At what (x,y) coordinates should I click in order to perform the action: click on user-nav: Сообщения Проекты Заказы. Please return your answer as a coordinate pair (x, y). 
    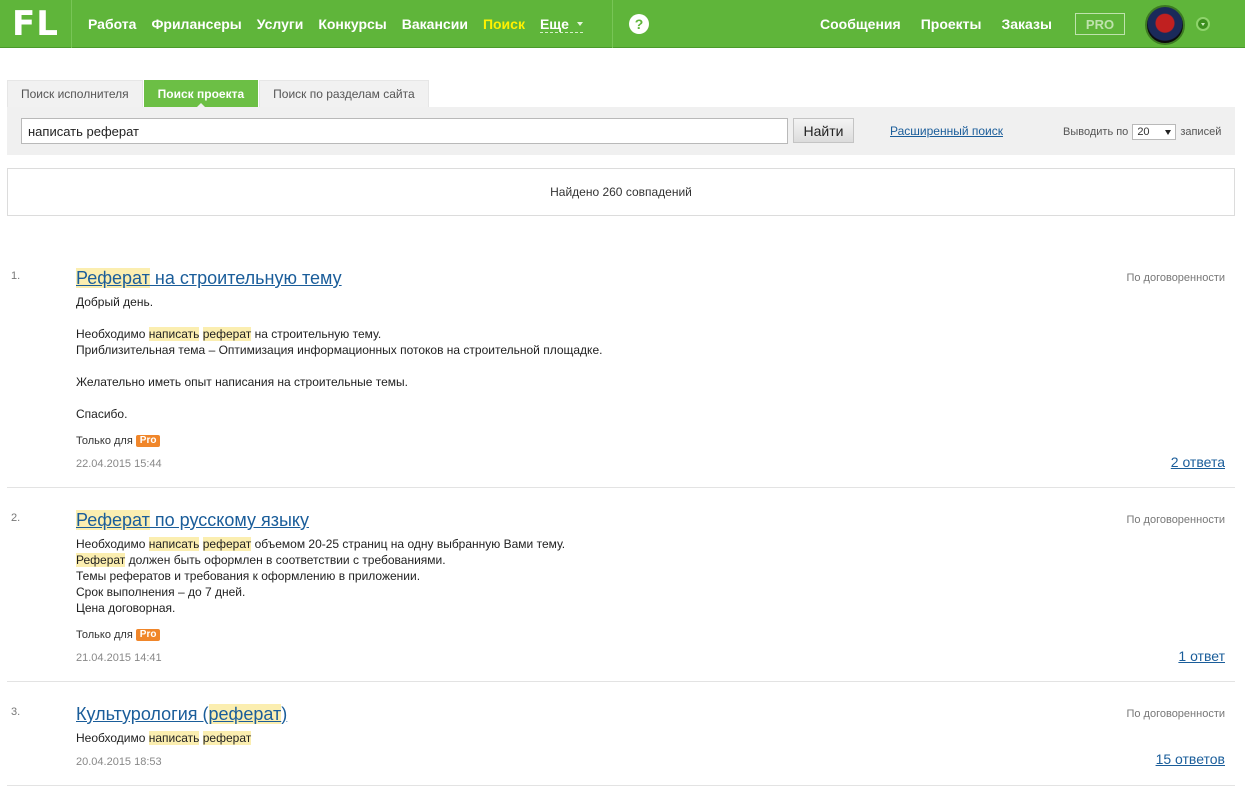
    Looking at the image, I should click on (946, 24).